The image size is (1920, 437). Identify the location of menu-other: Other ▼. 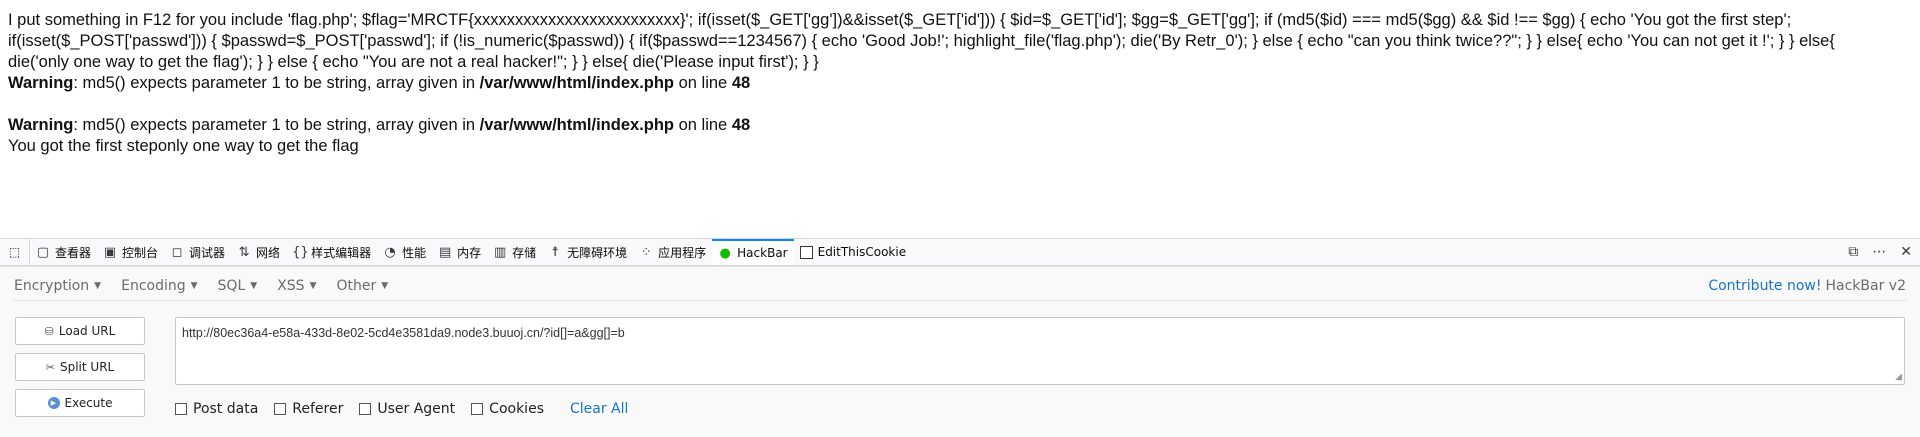
(362, 286).